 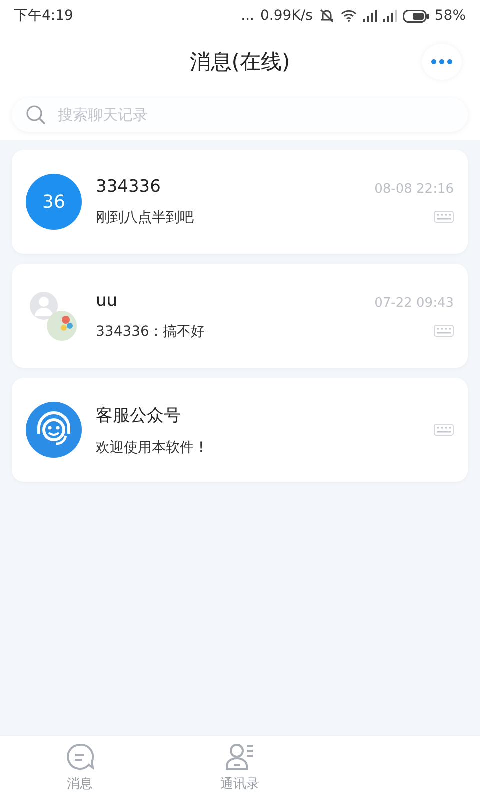 I want to click on more-button, so click(x=442, y=62).